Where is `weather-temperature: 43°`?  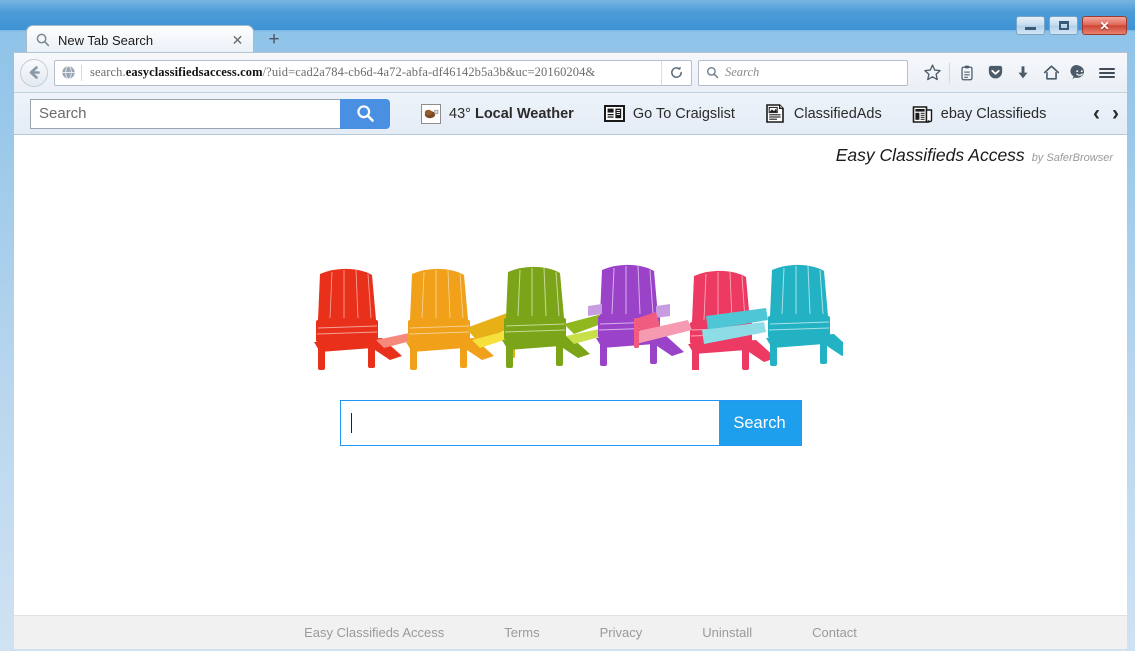
weather-temperature: 43° is located at coordinates (462, 113).